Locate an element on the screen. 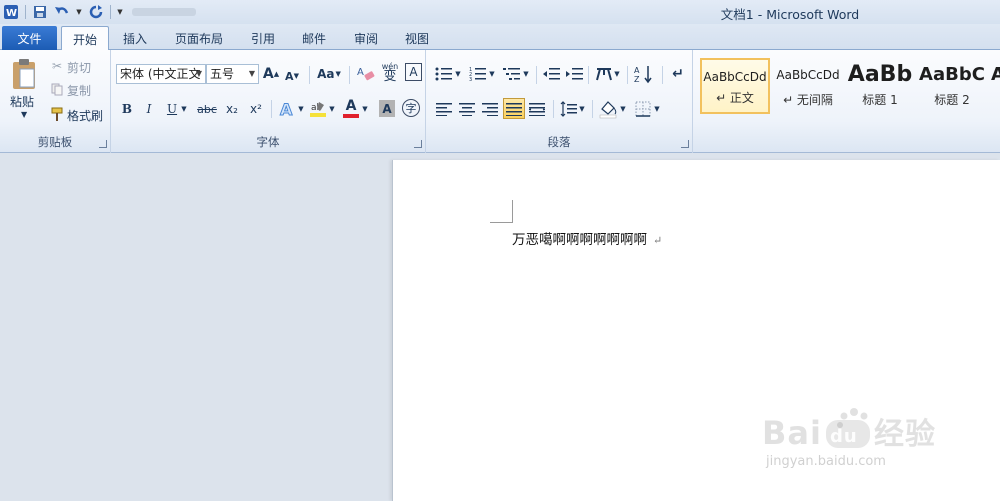 The image size is (1000, 501). style-more-partial: A is located at coordinates (995, 86).